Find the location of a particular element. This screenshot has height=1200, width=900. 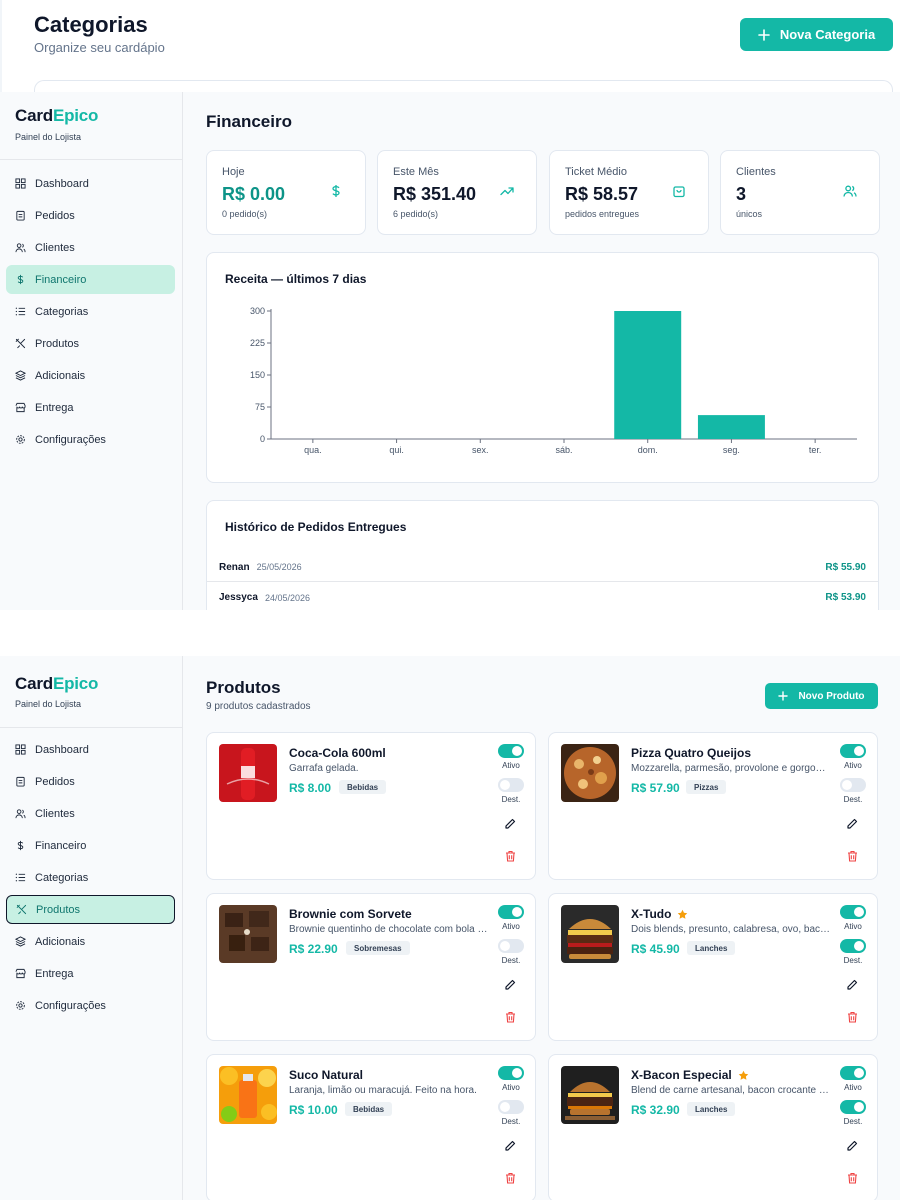

stat-label: Hoje is located at coordinates (233, 172).